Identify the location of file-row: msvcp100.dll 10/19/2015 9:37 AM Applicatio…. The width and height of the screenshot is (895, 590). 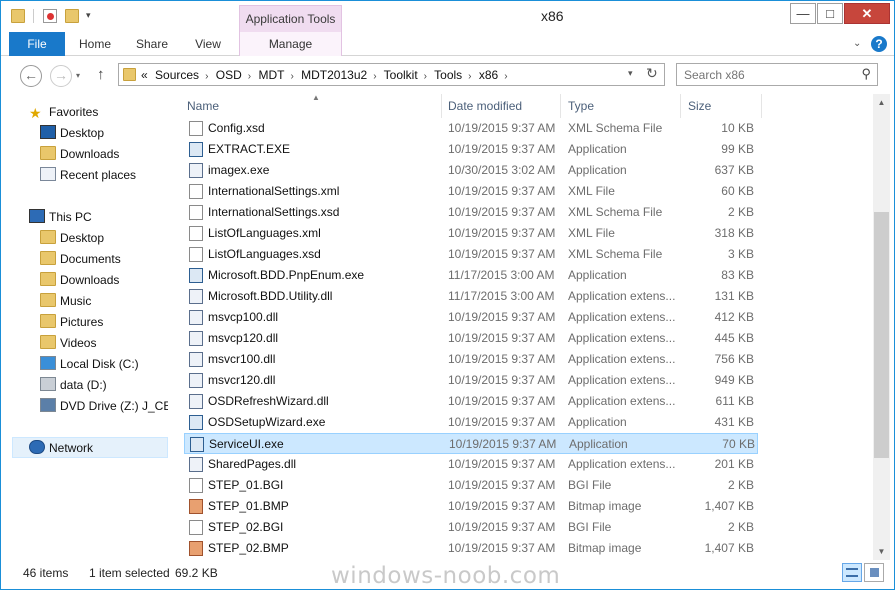
(471, 317).